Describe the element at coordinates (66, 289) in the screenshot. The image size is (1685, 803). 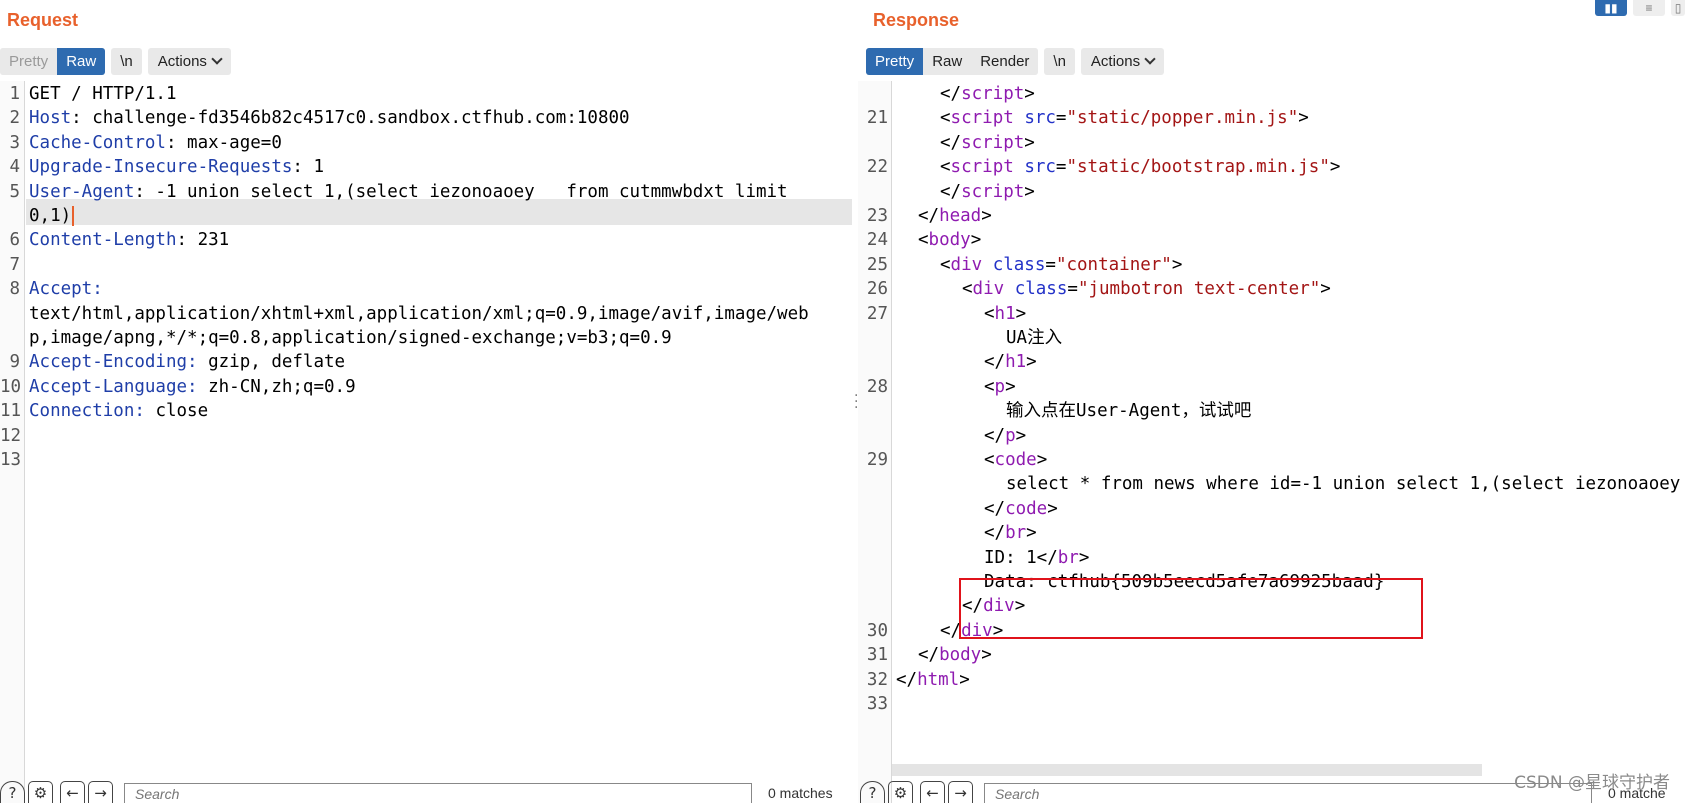
I see `code-line: Accept:` at that location.